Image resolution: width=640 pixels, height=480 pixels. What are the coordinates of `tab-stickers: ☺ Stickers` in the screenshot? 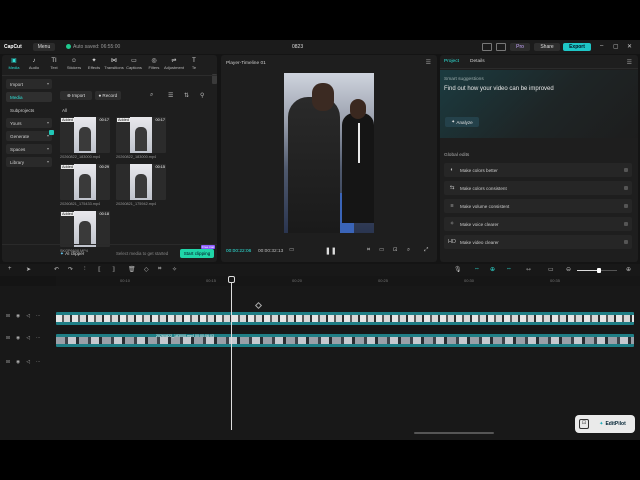 It's located at (74, 65).